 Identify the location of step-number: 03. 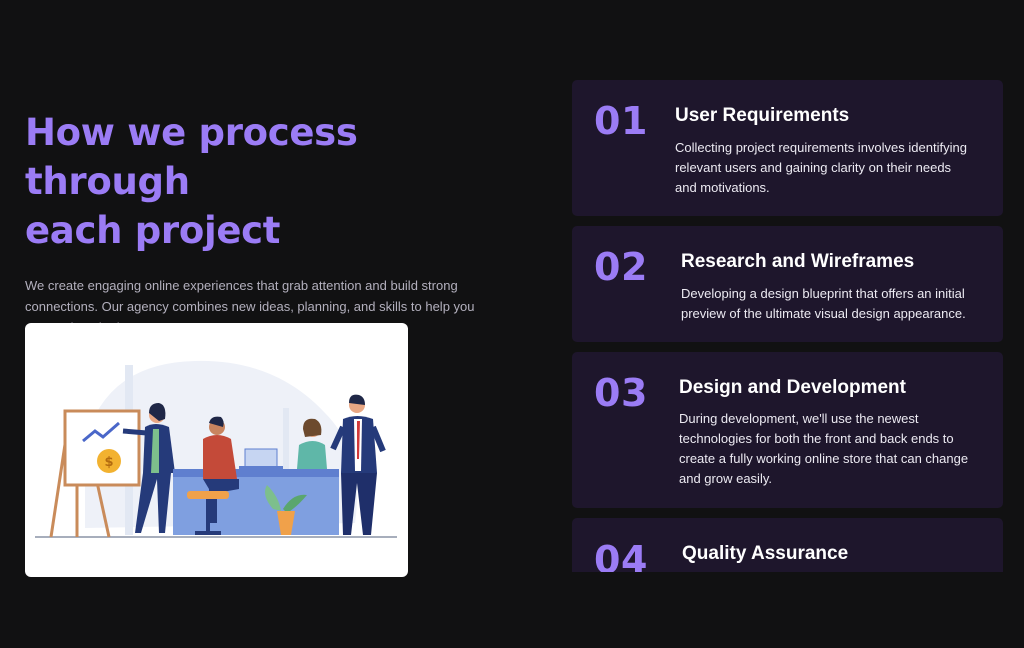
(621, 393).